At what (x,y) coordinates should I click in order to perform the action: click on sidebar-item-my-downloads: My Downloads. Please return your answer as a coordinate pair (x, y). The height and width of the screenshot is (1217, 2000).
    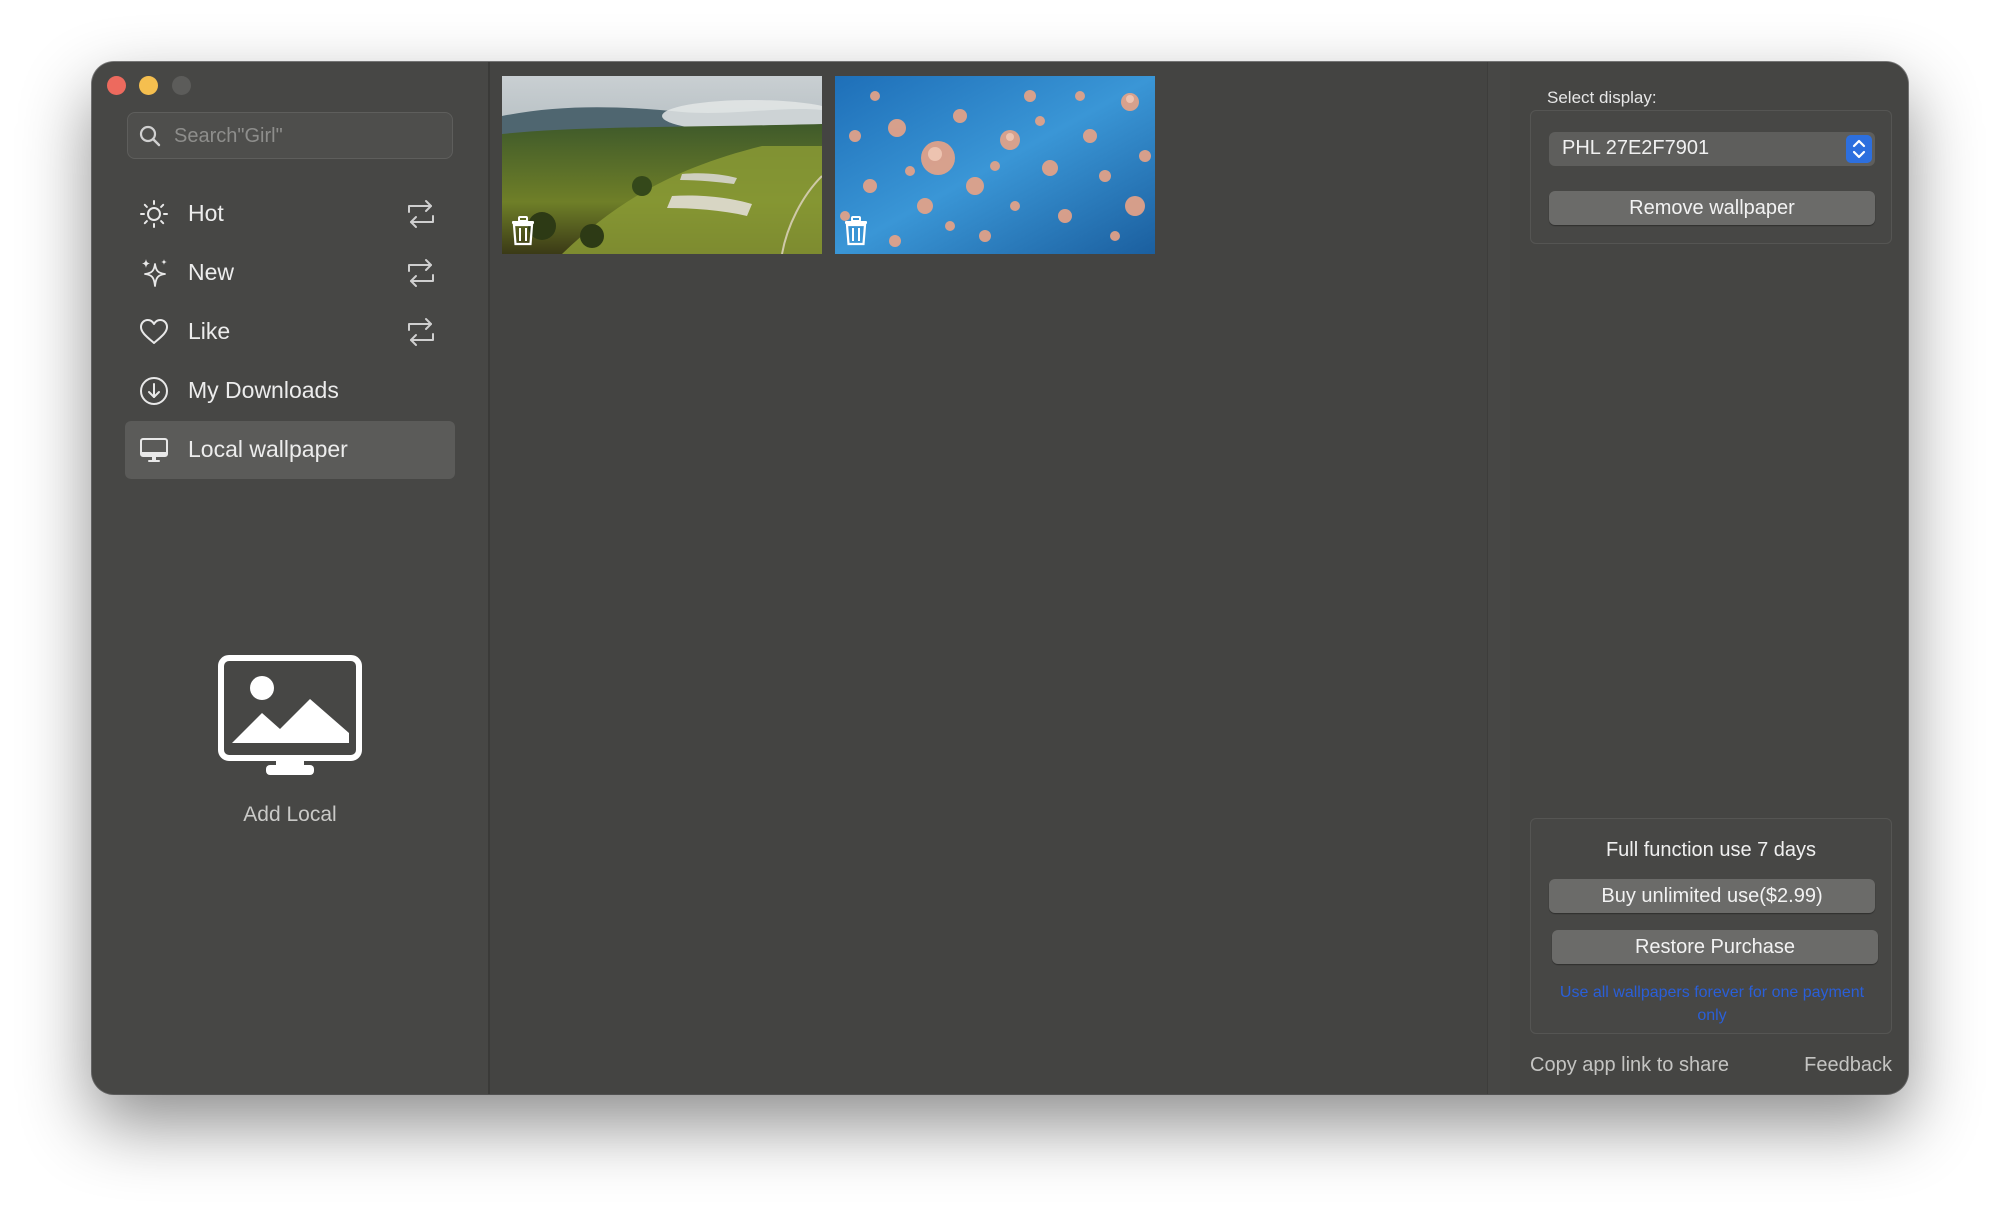
    Looking at the image, I should click on (290, 391).